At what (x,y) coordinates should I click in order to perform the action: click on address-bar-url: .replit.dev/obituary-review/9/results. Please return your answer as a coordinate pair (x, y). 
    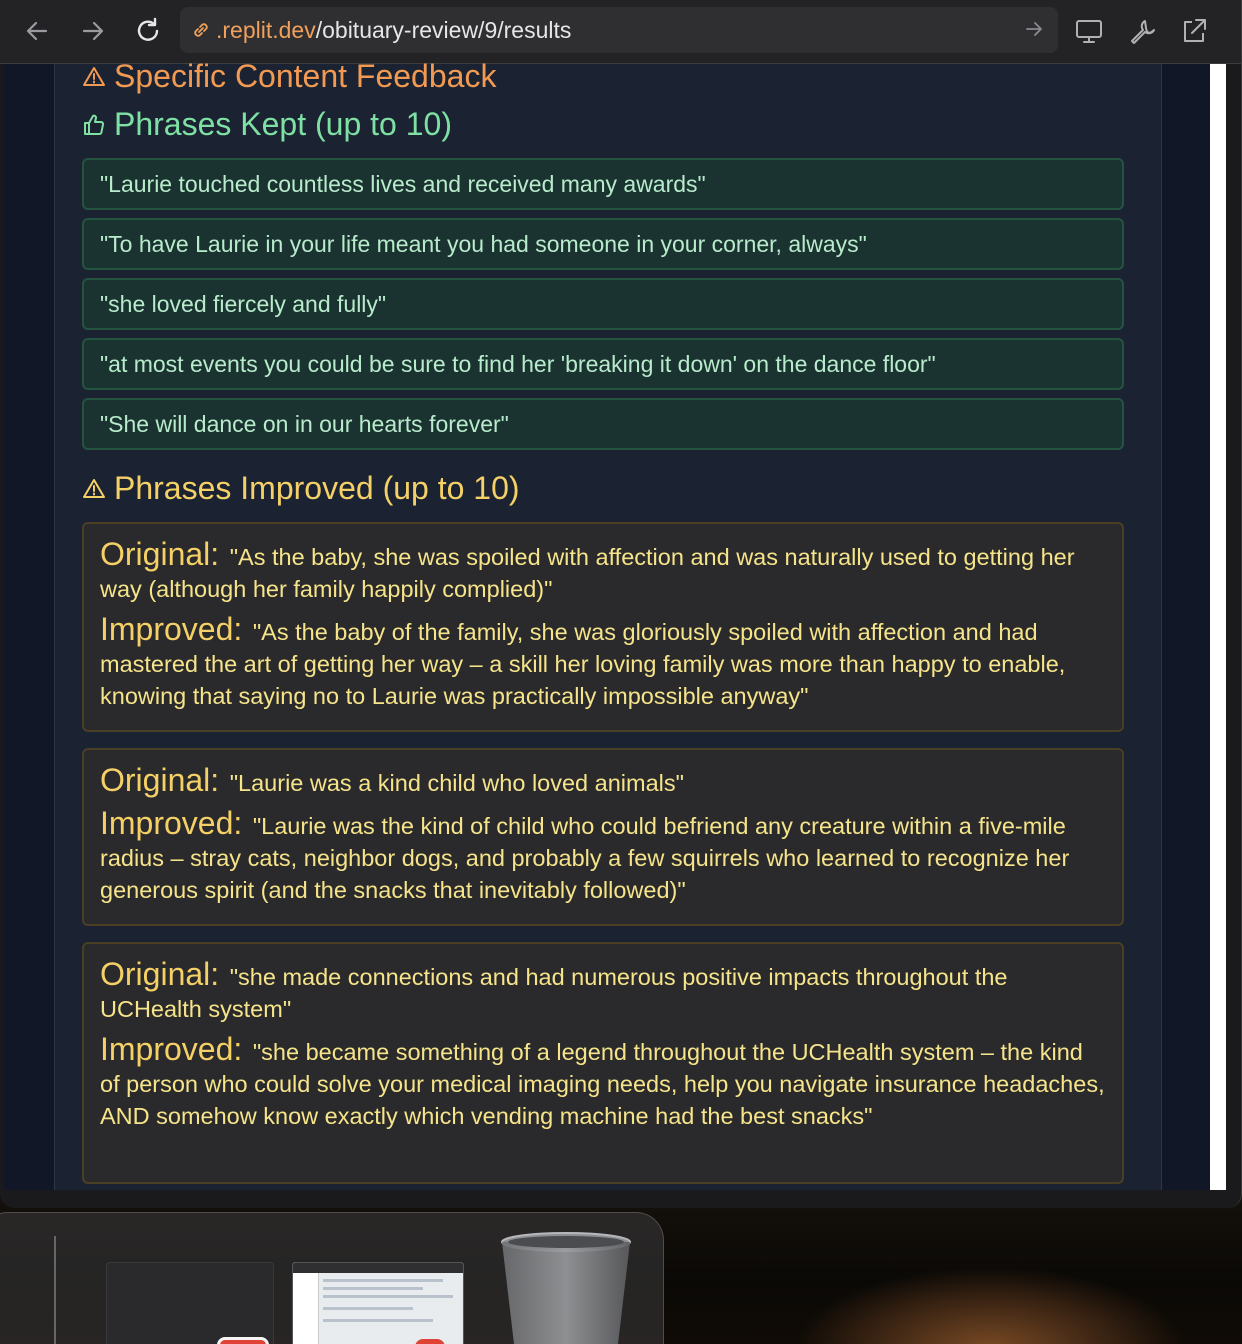
    Looking at the image, I should click on (393, 30).